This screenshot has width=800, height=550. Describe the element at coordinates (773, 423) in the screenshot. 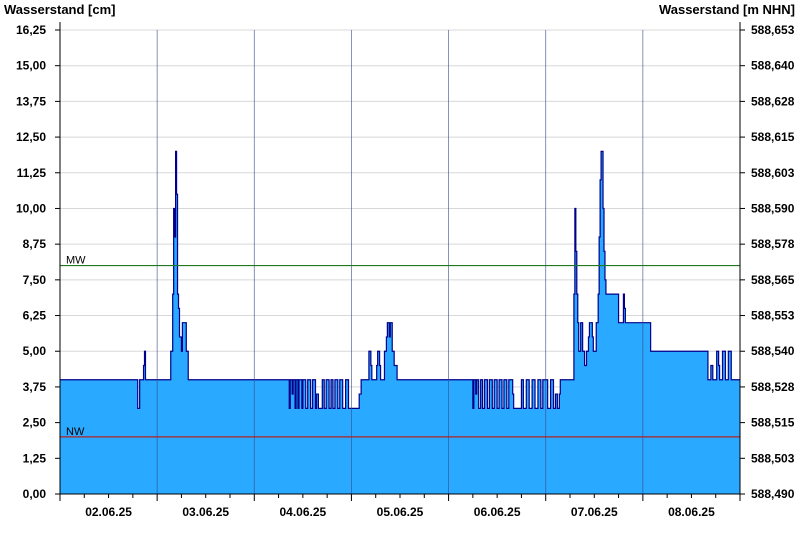

I see `right-tick-label: 588,515` at that location.